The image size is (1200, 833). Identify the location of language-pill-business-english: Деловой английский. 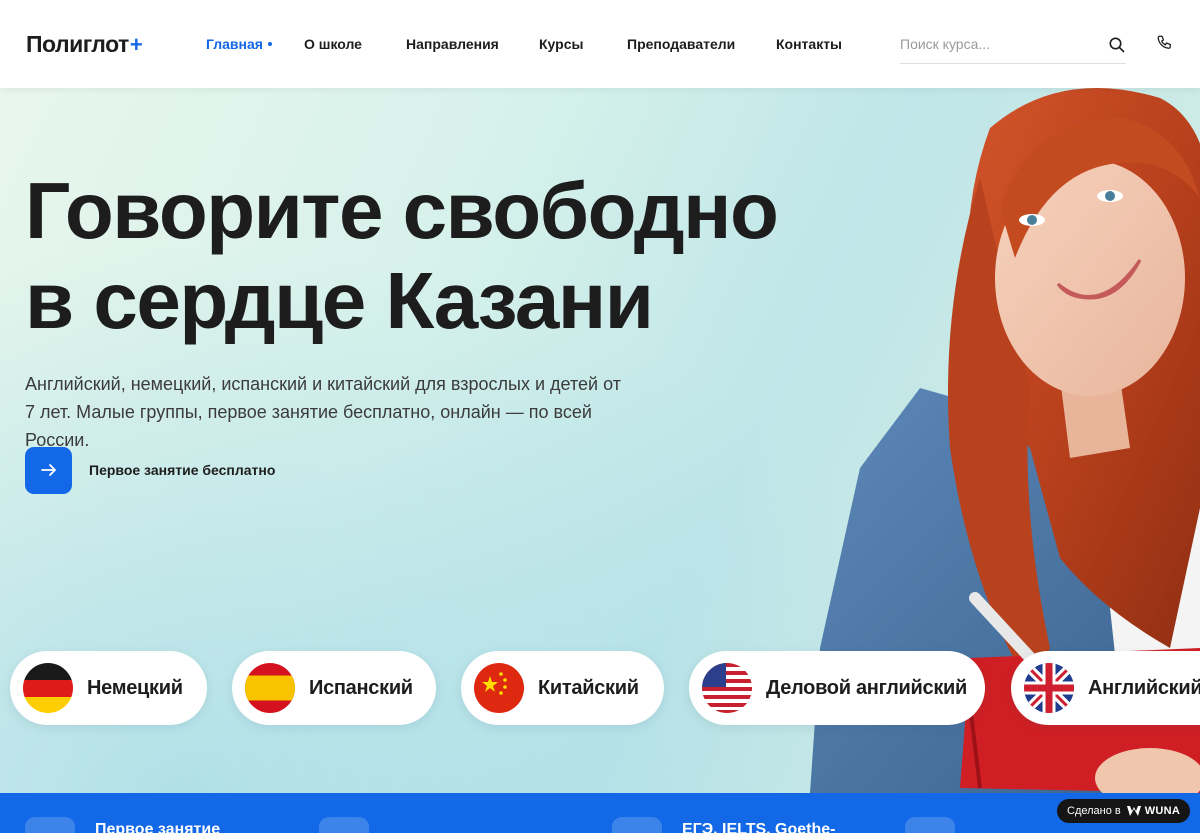
(837, 688).